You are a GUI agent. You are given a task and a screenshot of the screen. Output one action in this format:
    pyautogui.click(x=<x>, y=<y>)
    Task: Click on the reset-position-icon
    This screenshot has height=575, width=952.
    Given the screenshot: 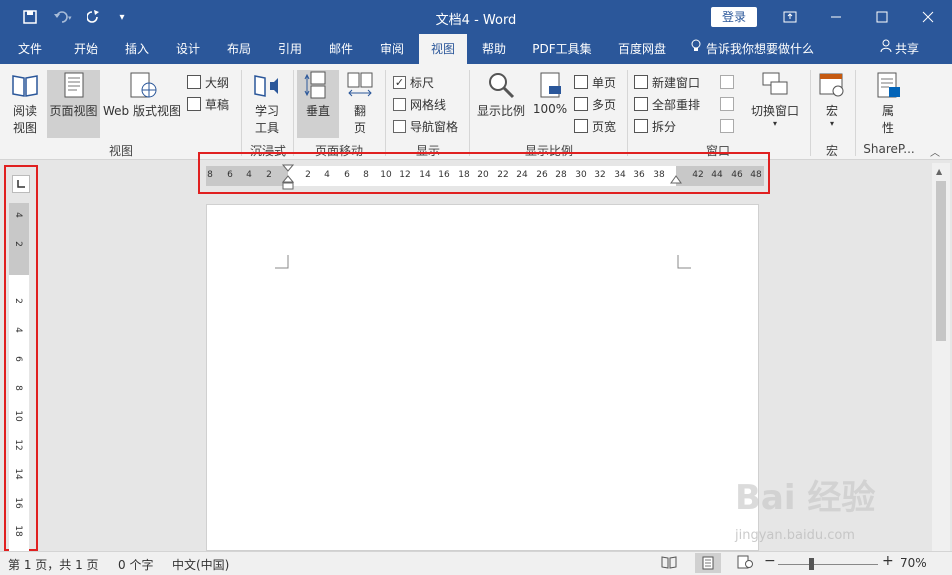 What is the action you would take?
    pyautogui.click(x=729, y=126)
    